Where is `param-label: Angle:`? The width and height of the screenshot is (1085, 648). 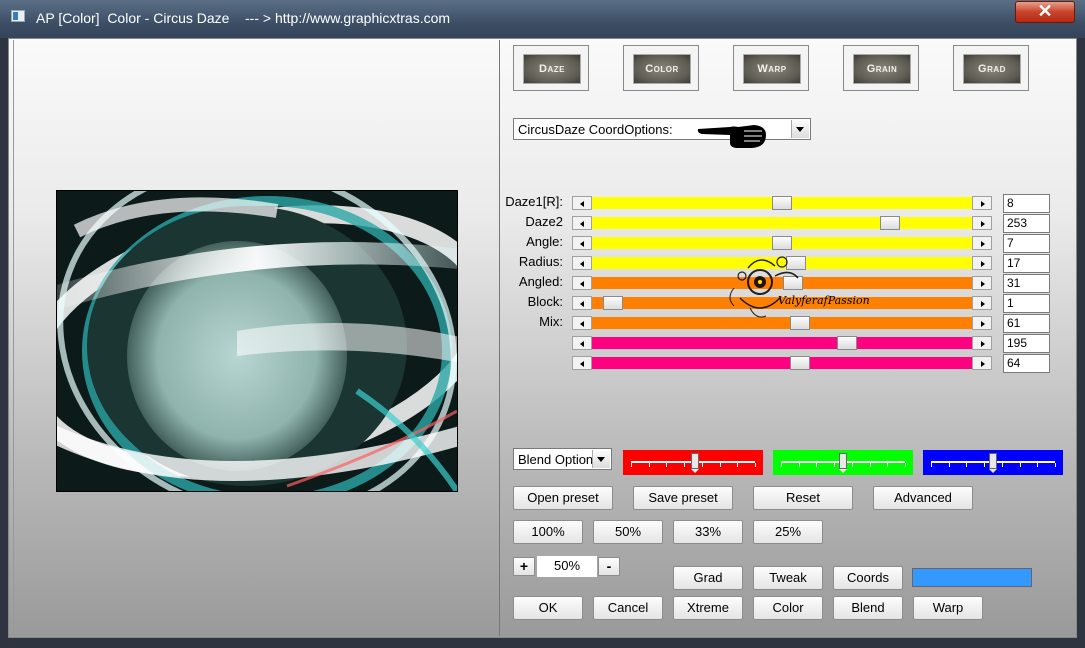 param-label: Angle: is located at coordinates (544, 241).